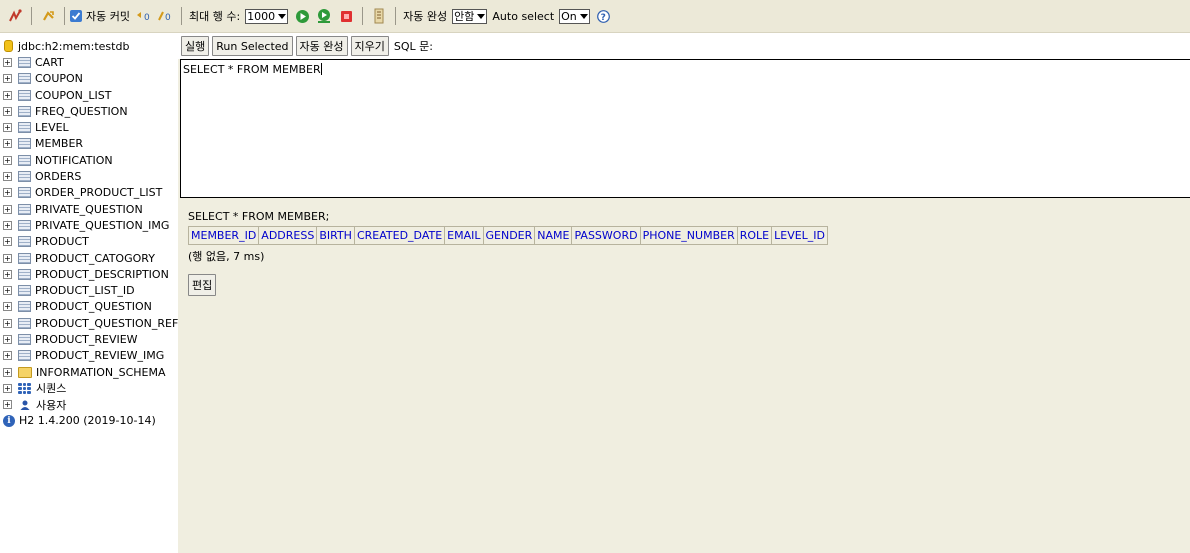 Image resolution: width=1190 pixels, height=553 pixels. What do you see at coordinates (95, 258) in the screenshot?
I see `table-name: PRODUCT_CATOGORY` at bounding box center [95, 258].